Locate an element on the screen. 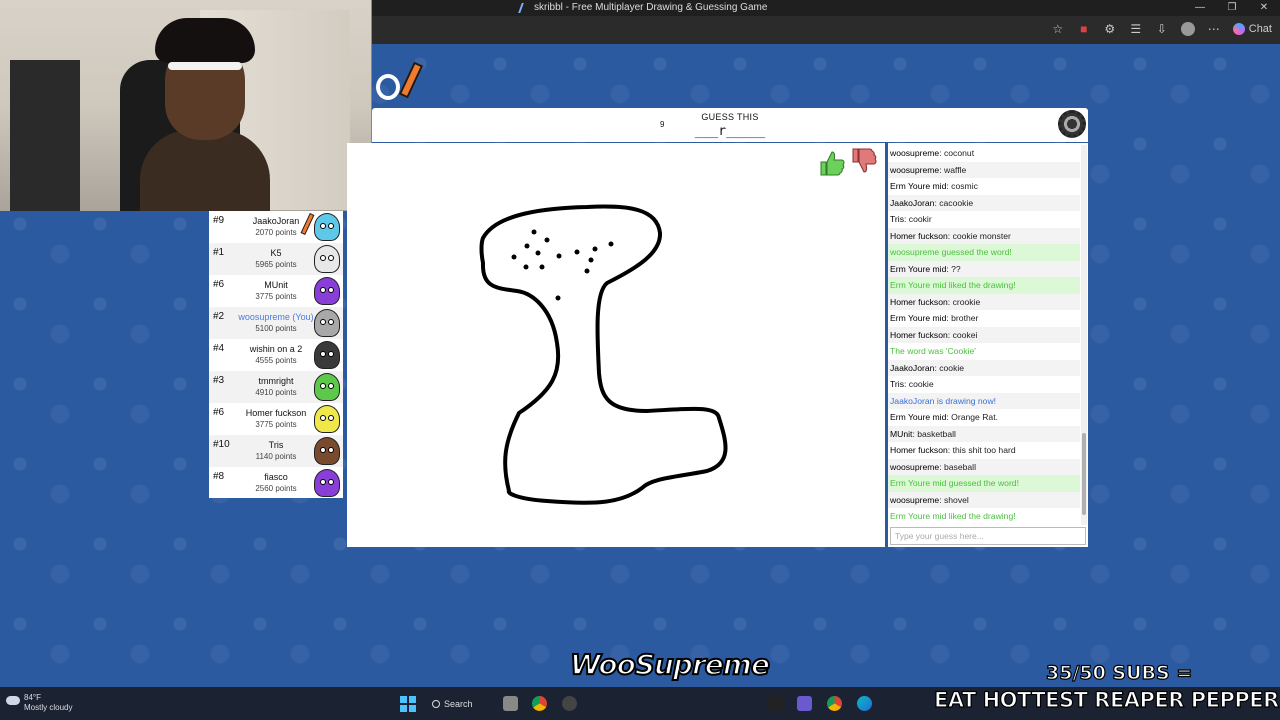 The image size is (1280, 720). guess-label: GUESS THIS is located at coordinates (730, 117).